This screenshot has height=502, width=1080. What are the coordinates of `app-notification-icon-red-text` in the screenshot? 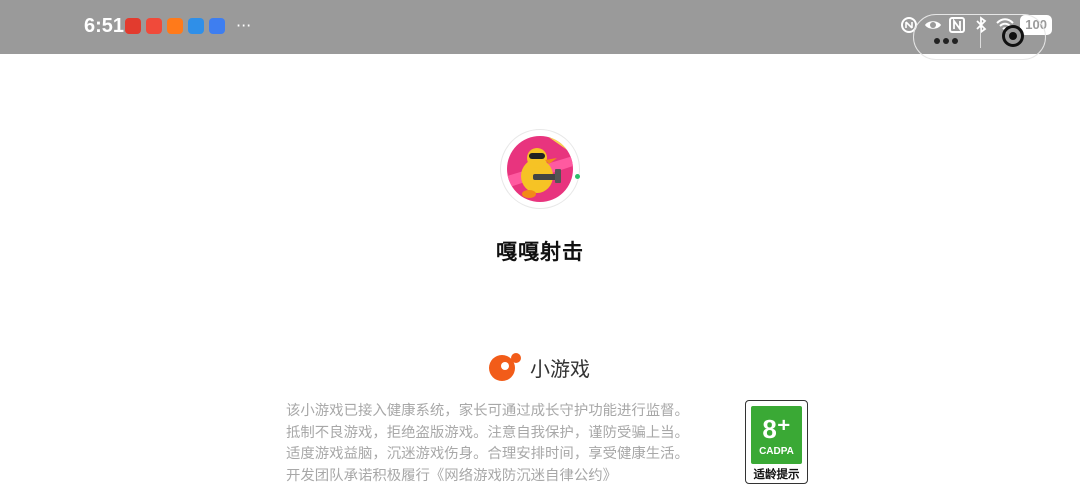 It's located at (154, 26).